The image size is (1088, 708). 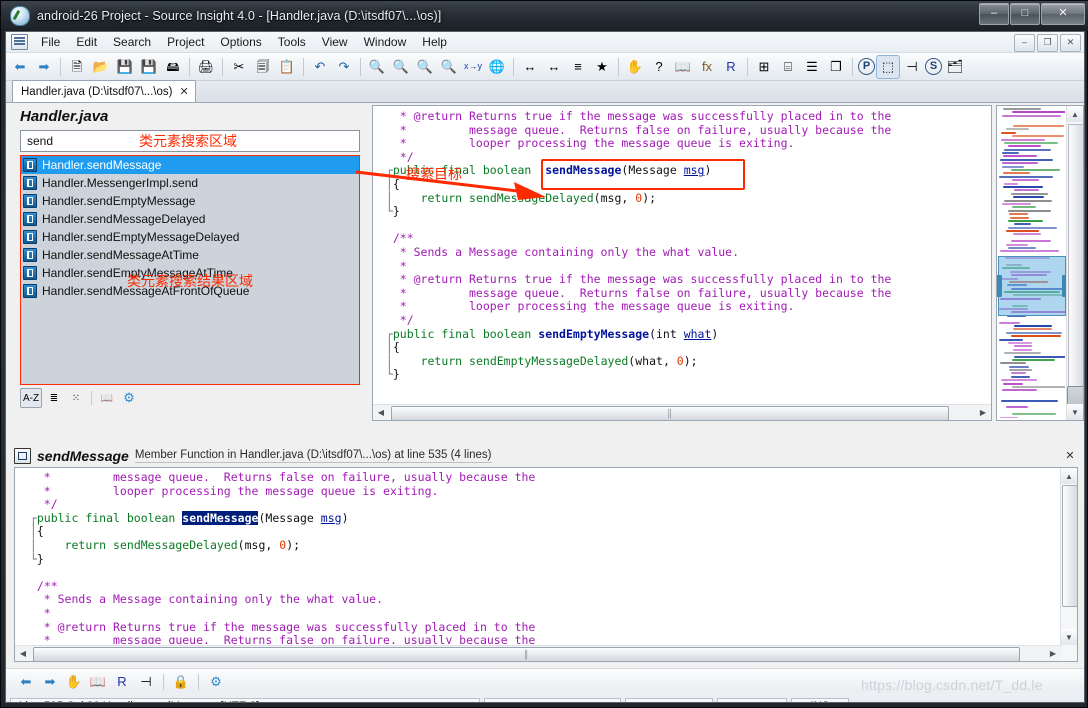 What do you see at coordinates (888, 66) in the screenshot?
I see `panels-icon: ⬚` at bounding box center [888, 66].